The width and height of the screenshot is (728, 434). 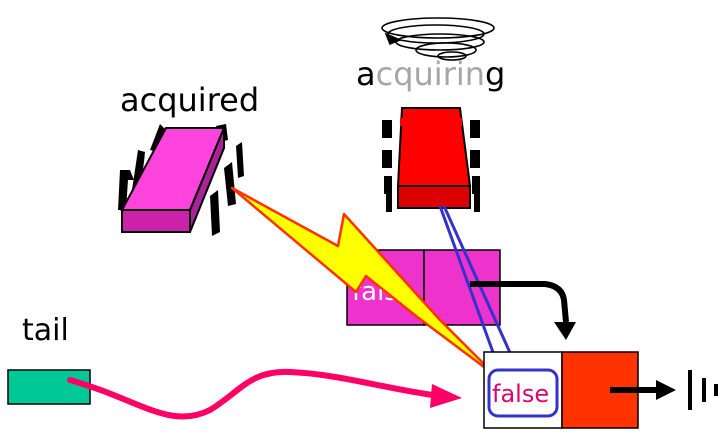 I want to click on acquiring-label-start: a, so click(x=366, y=74).